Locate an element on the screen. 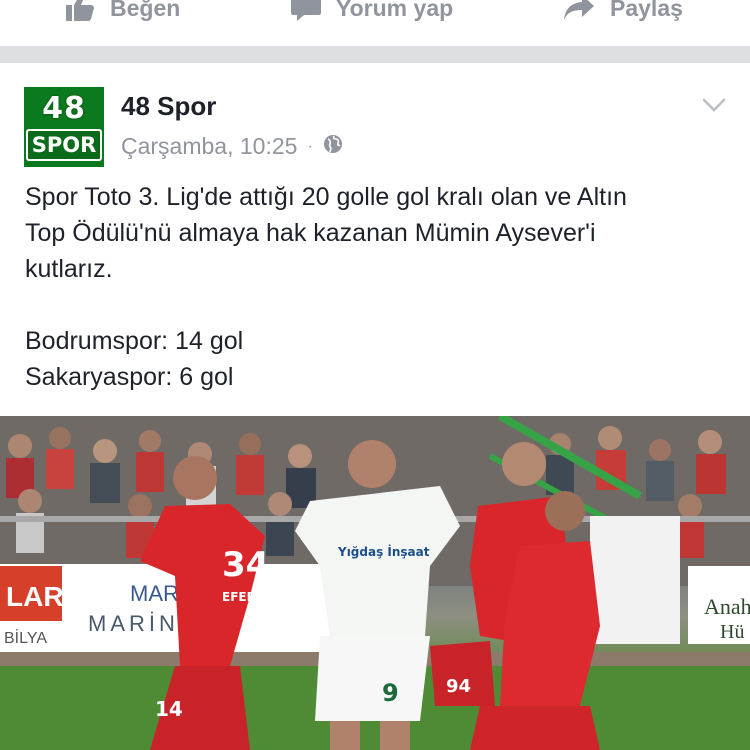 The width and height of the screenshot is (750, 750). chevron-down-icon is located at coordinates (714, 105).